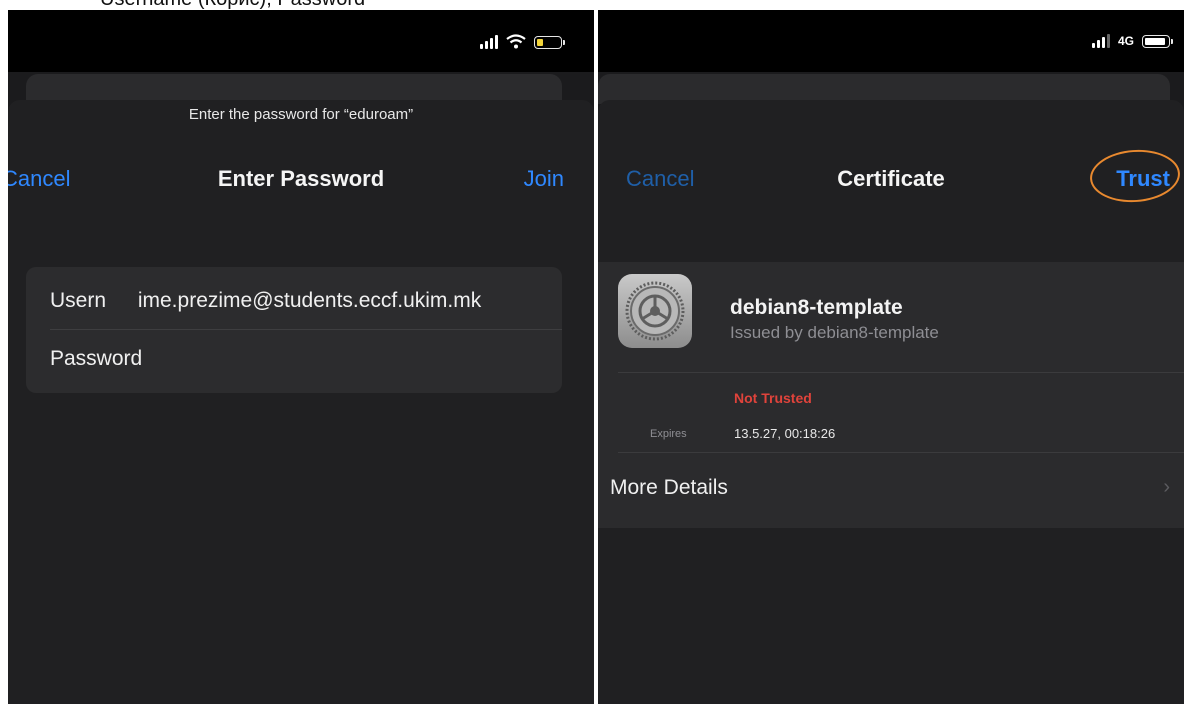 This screenshot has height=704, width=1184. What do you see at coordinates (891, 41) in the screenshot?
I see `status-bar: 4G` at bounding box center [891, 41].